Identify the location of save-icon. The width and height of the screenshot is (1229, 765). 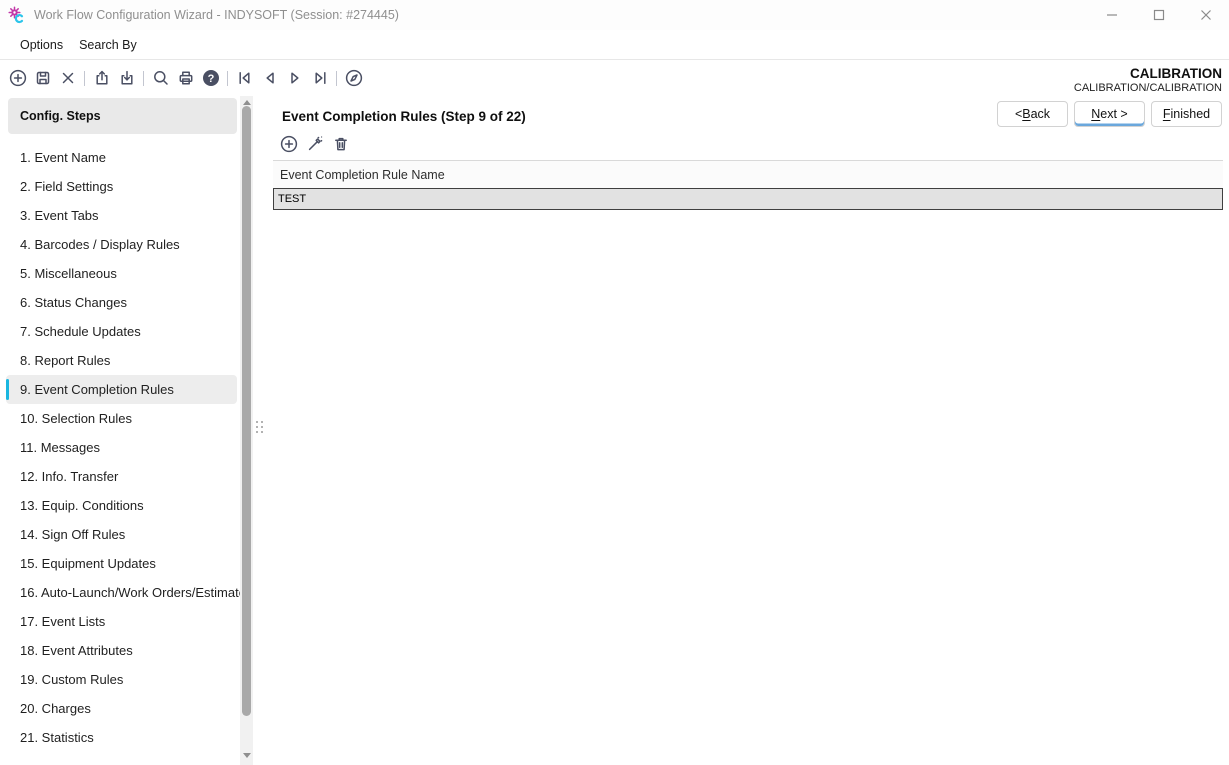
(42, 78).